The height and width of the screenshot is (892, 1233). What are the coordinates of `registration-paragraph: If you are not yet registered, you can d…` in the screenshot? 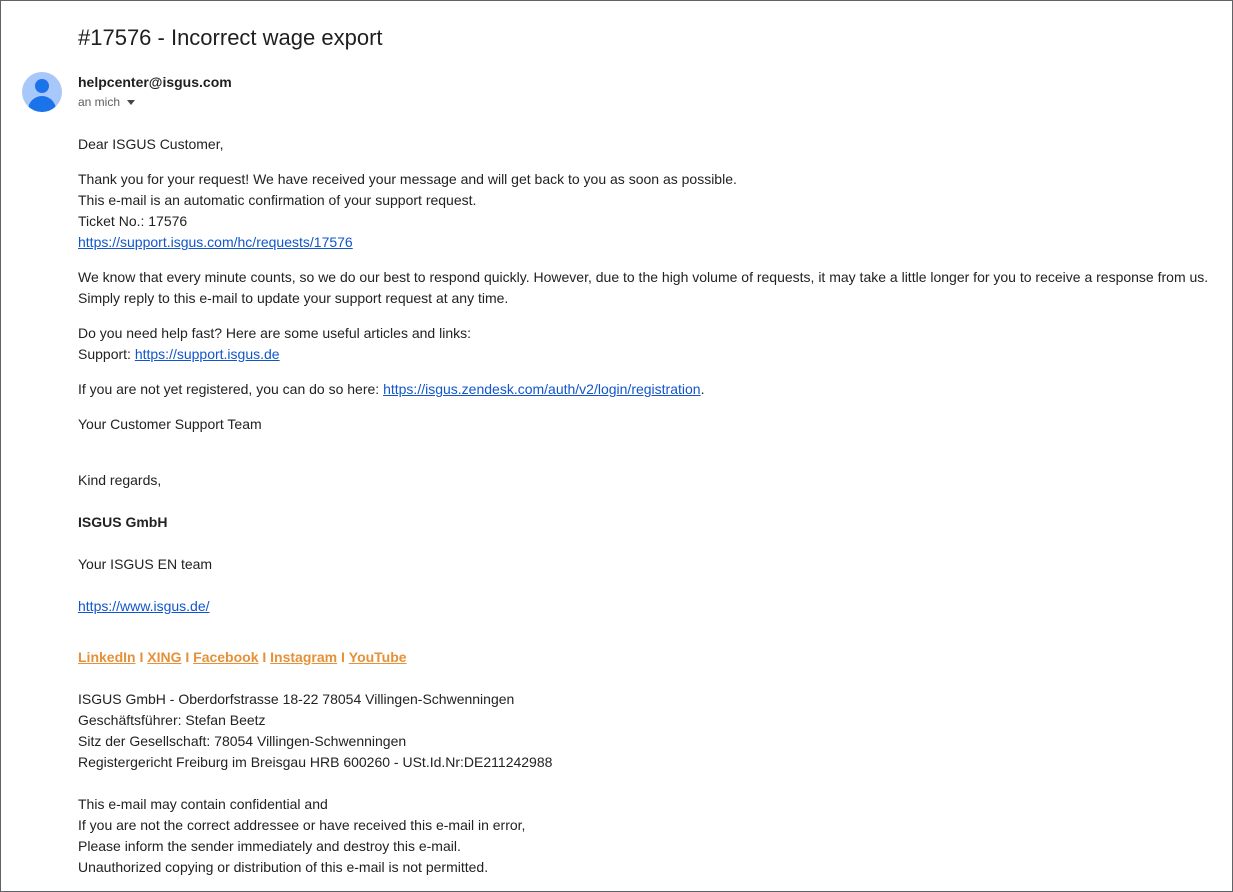 It's located at (650, 389).